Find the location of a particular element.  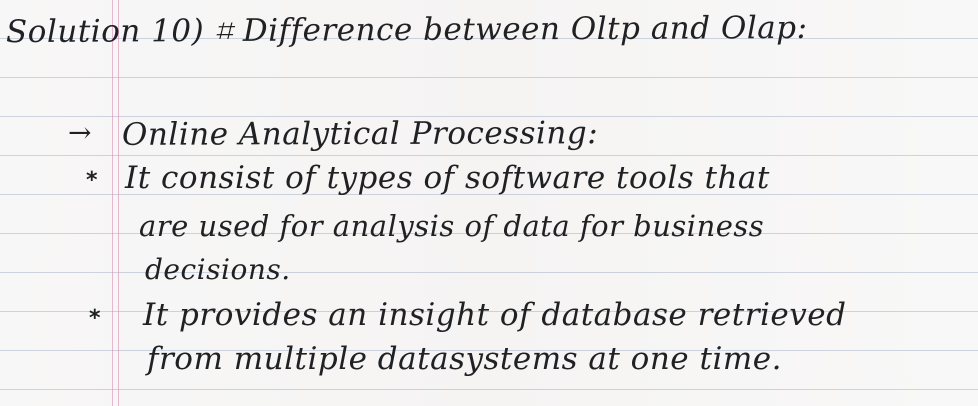

bullet-2-line-2: from multiple datasystems at one time. is located at coordinates (464, 359).